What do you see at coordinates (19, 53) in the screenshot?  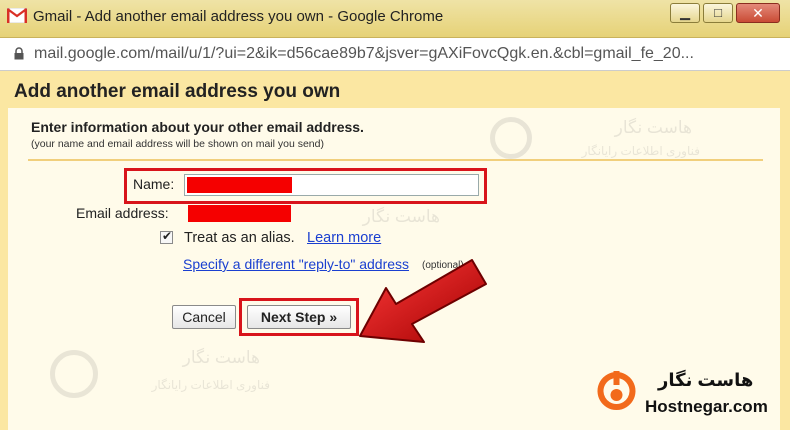 I see `lock-icon` at bounding box center [19, 53].